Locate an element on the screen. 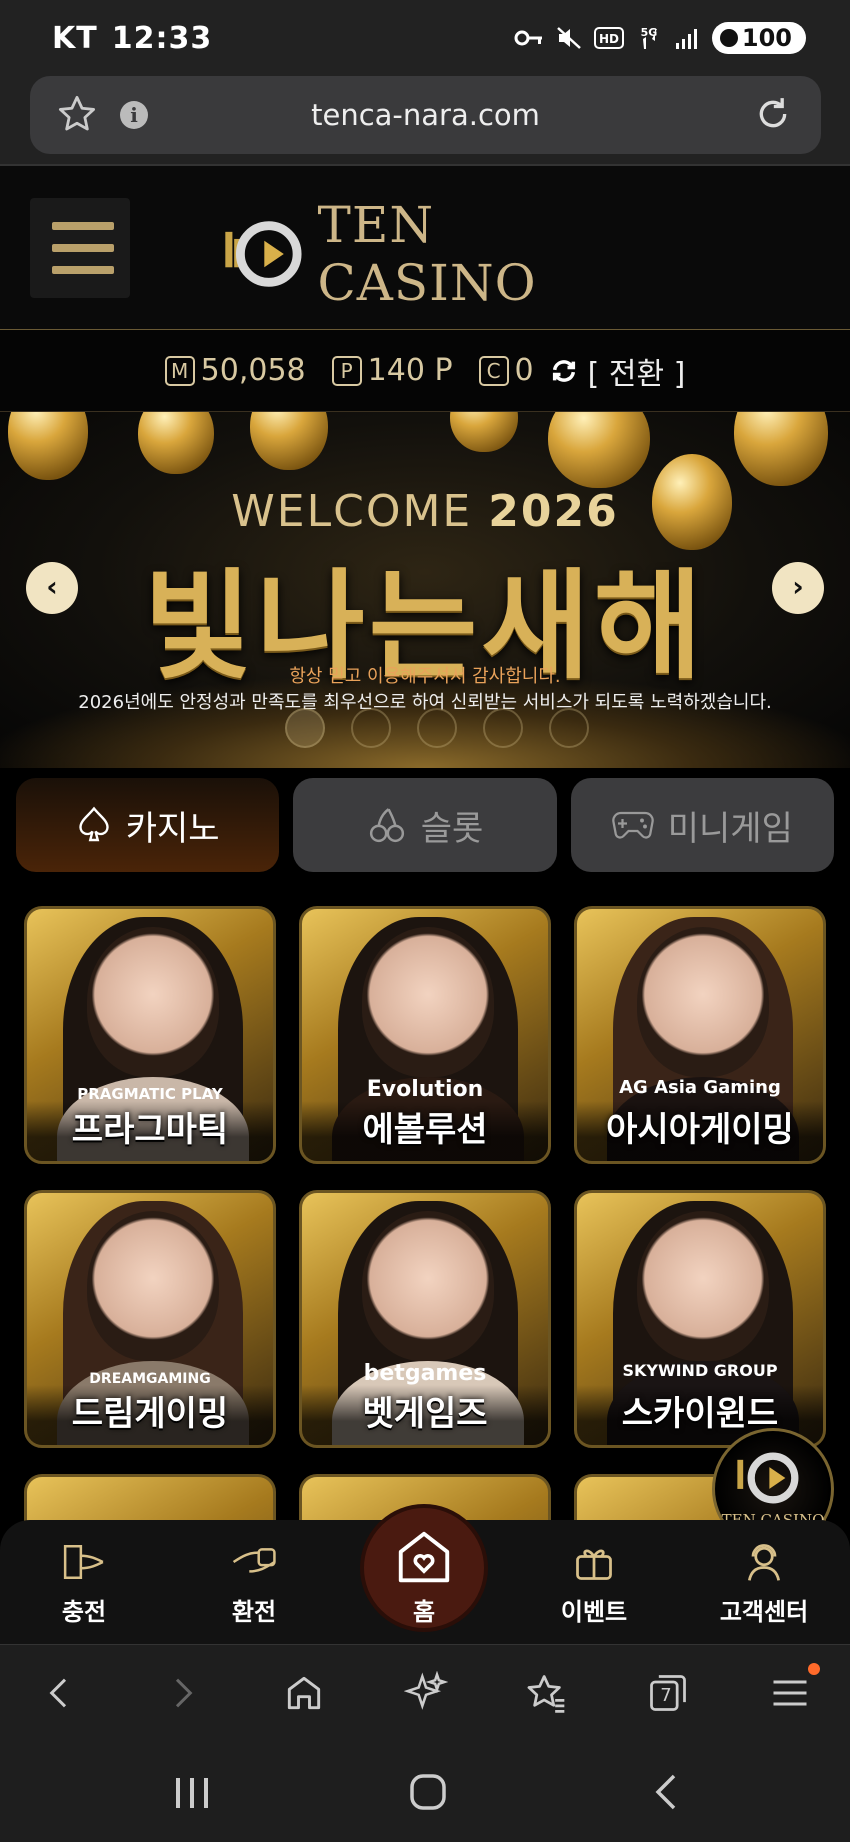 The width and height of the screenshot is (850, 1842). url-text: tenca-nara.com is located at coordinates (425, 115).